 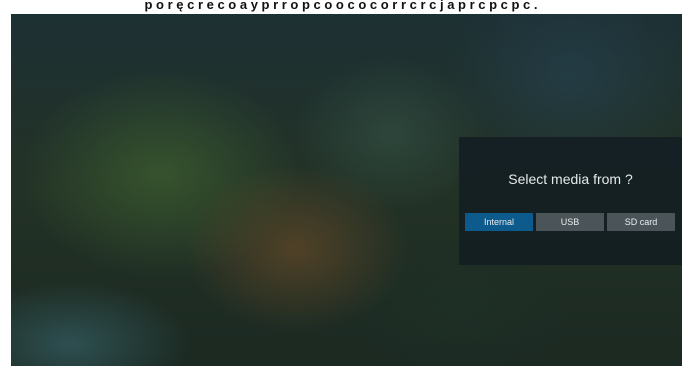 What do you see at coordinates (499, 222) in the screenshot?
I see `internal-button: Internal` at bounding box center [499, 222].